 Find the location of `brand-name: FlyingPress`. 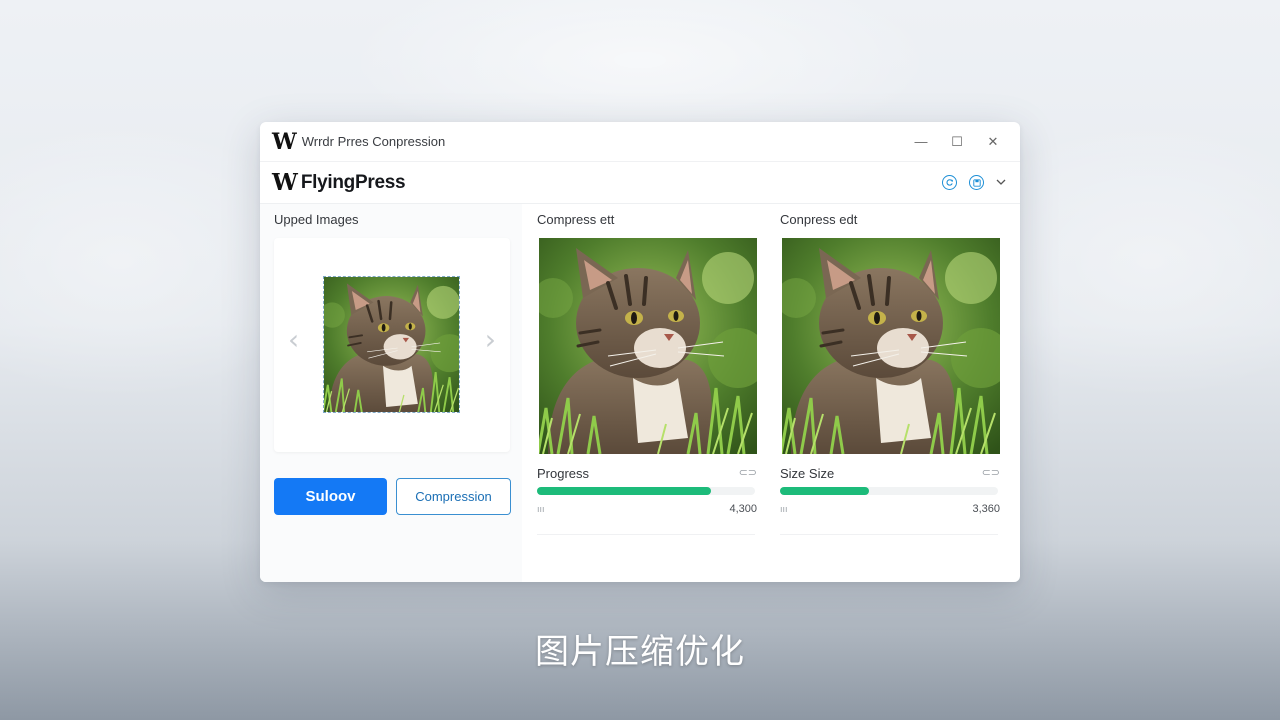

brand-name: FlyingPress is located at coordinates (353, 182).